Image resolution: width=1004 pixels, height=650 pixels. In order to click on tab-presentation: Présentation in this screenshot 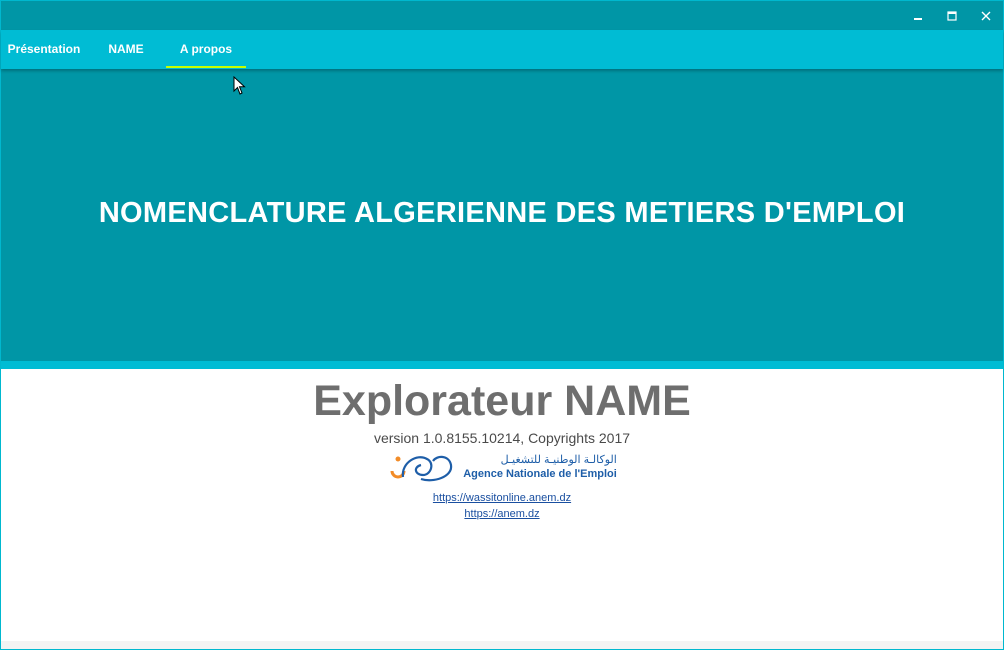, I will do `click(44, 49)`.